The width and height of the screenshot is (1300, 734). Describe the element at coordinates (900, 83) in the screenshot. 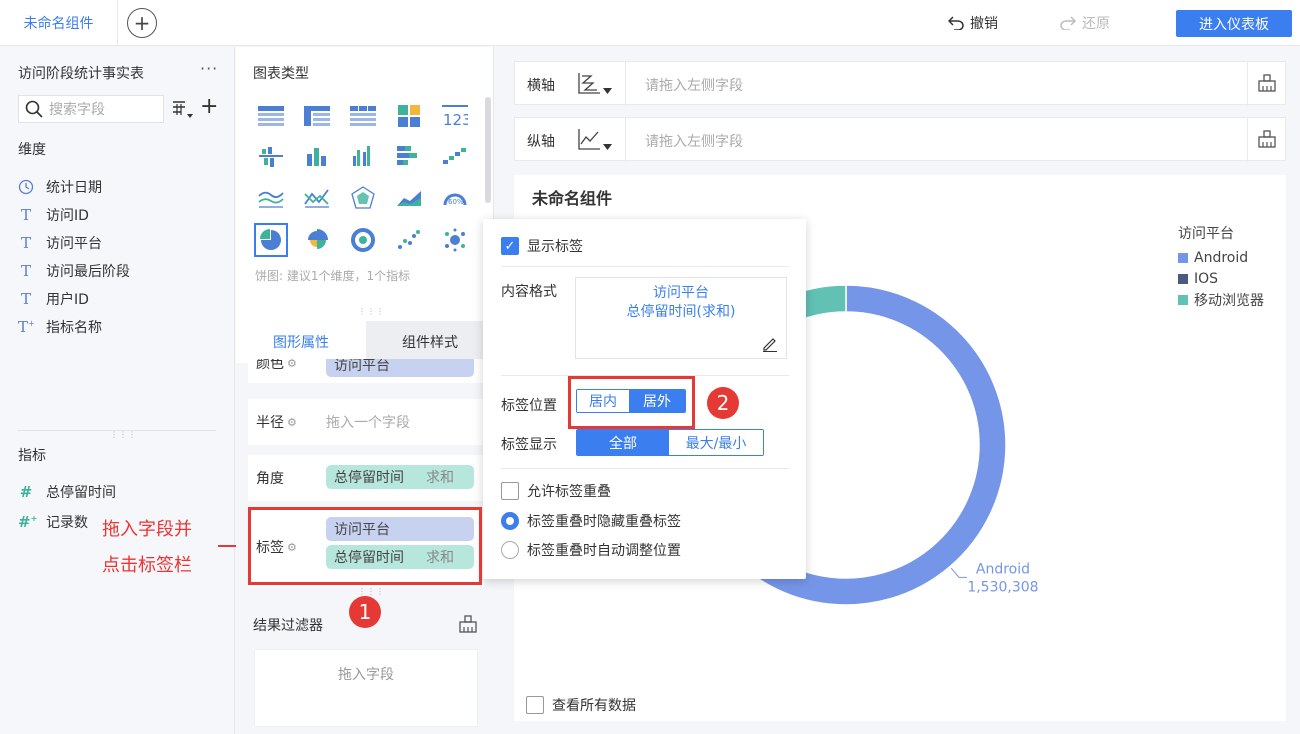

I see `x-axis-row: 横轴 请拖入左侧字段` at that location.